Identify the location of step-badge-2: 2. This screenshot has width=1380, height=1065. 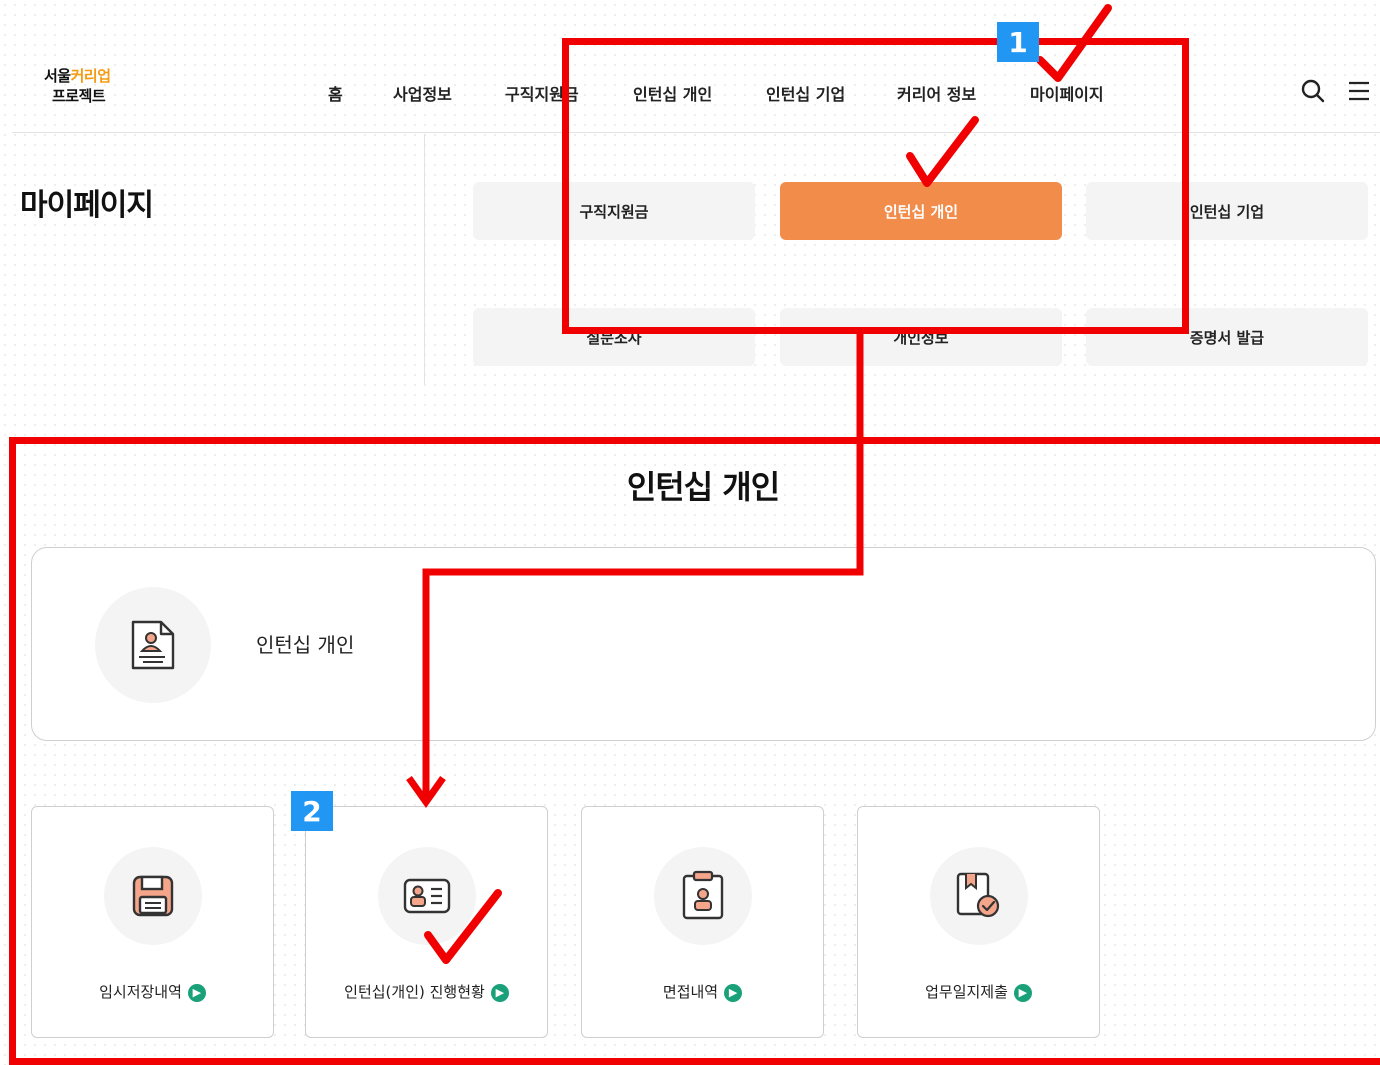
(312, 811).